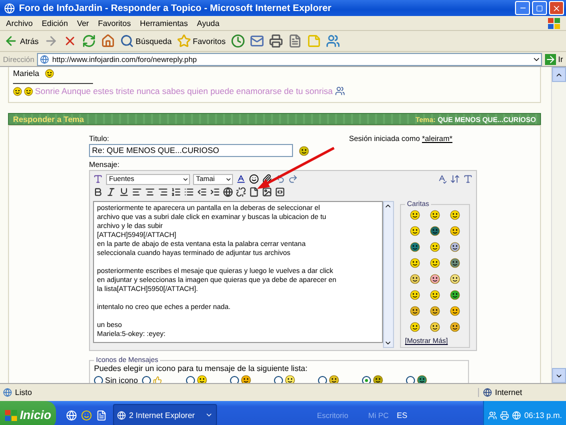 Image resolution: width=566 pixels, height=425 pixels. What do you see at coordinates (508, 392) in the screenshot?
I see `zone-text: Internet` at bounding box center [508, 392].